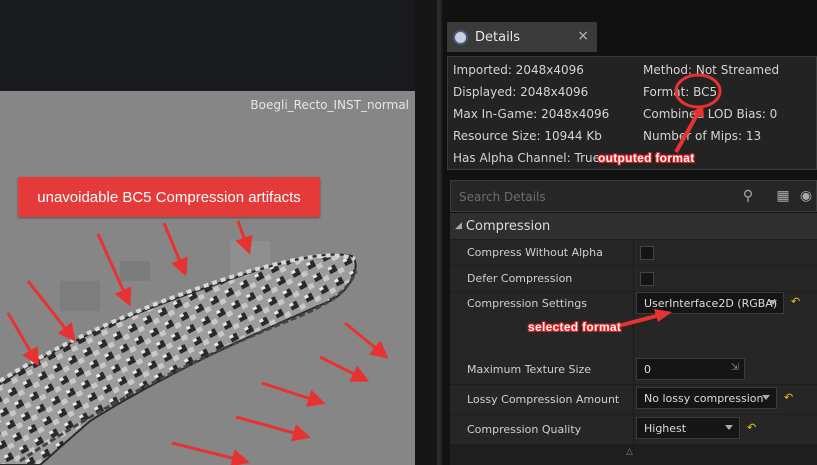 This screenshot has height=465, width=817. Describe the element at coordinates (646, 158) in the screenshot. I see `outputted-format-callout: outputed format` at that location.